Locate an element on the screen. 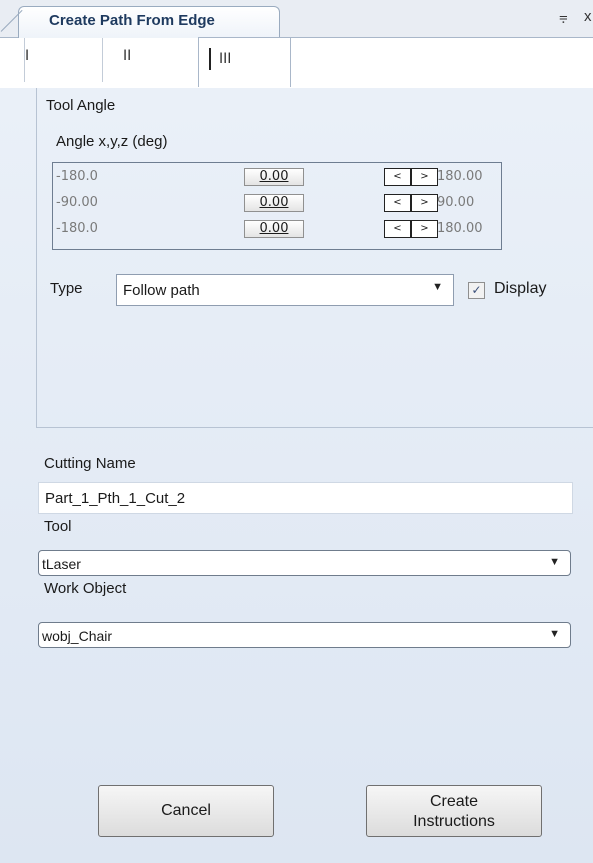 The image size is (593, 863). pin-icon: ⩦ is located at coordinates (563, 16).